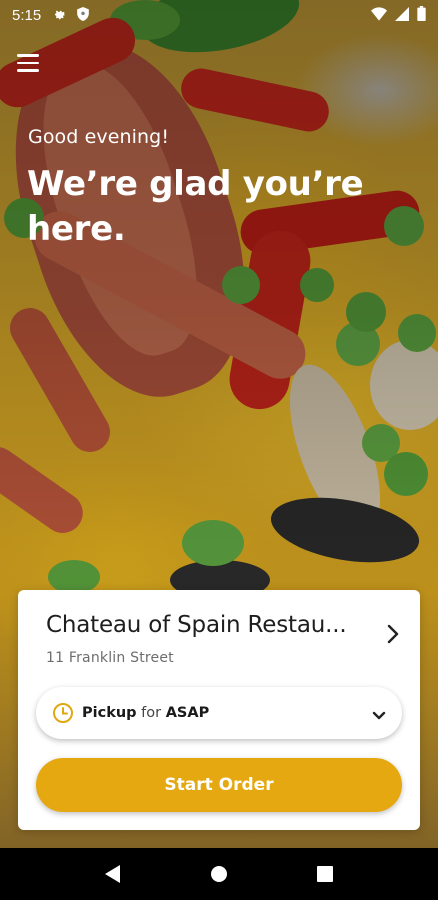 The height and width of the screenshot is (900, 438). I want to click on home-icon, so click(219, 874).